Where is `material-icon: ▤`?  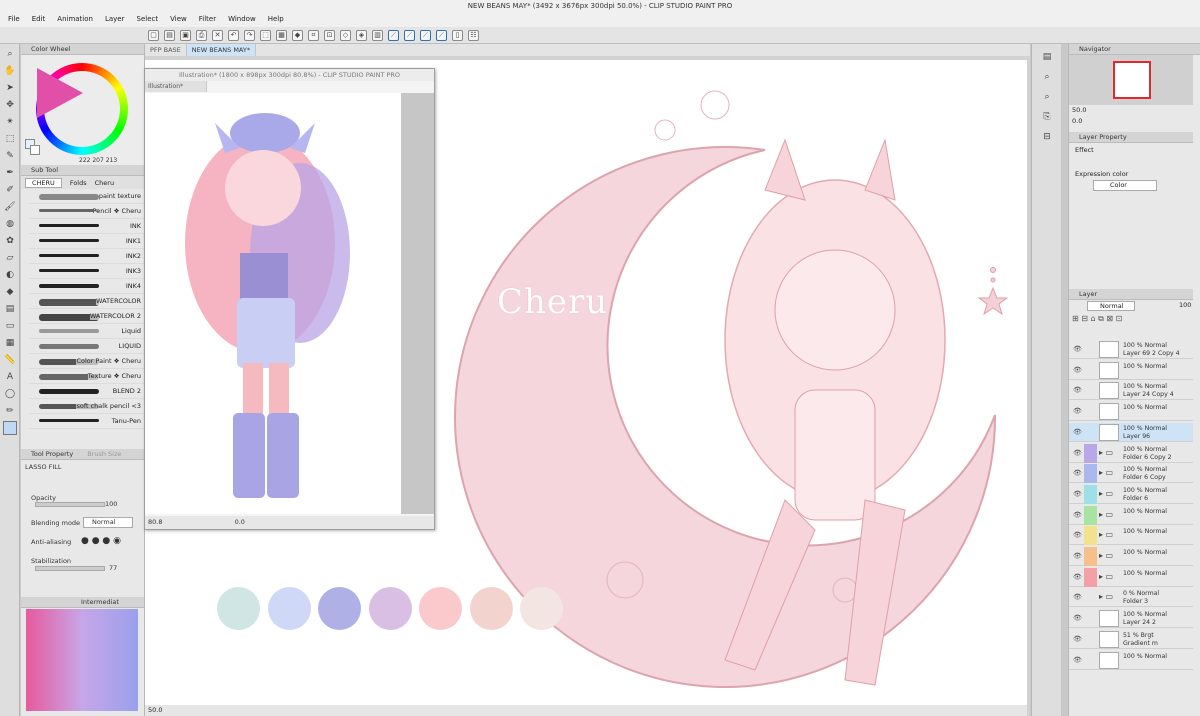 material-icon: ▤ is located at coordinates (1047, 57).